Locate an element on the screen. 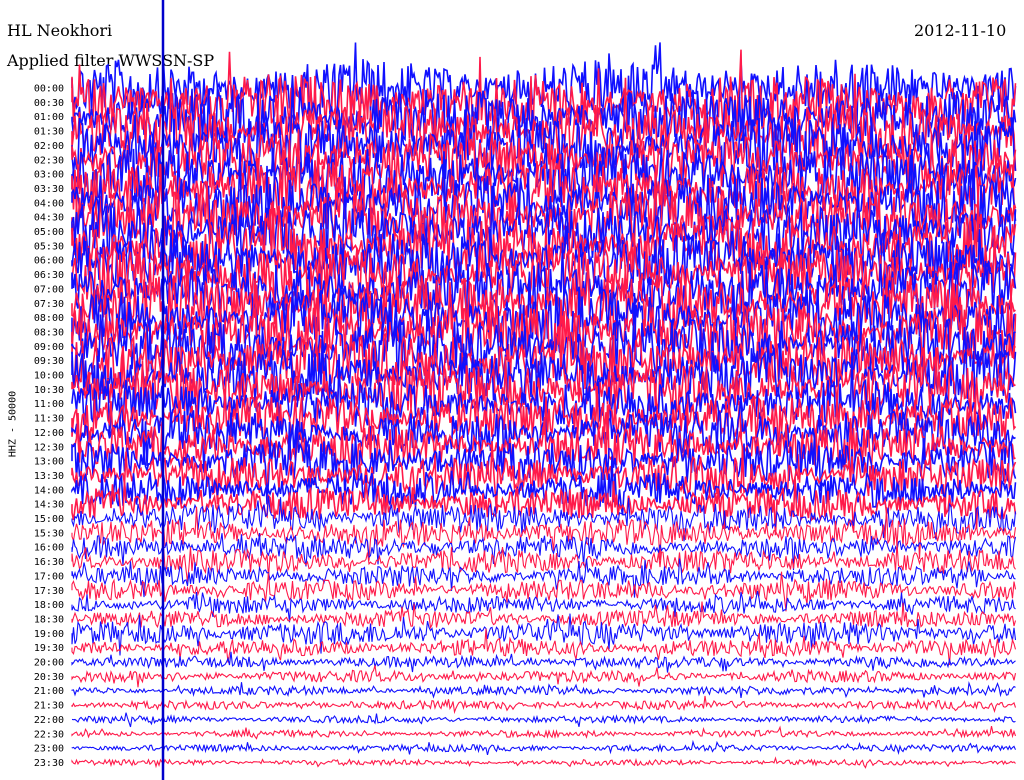 Image resolution: width=1024 pixels, height=780 pixels. tick-label-0300: 03:00 is located at coordinates (49, 175).